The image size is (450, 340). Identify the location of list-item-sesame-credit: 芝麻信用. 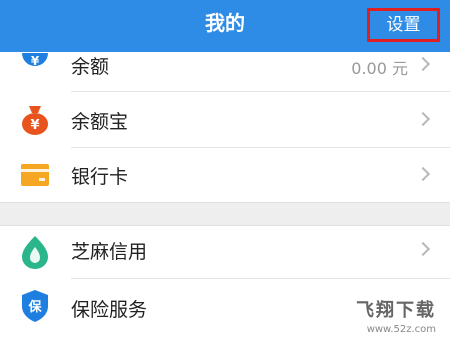
(225, 252).